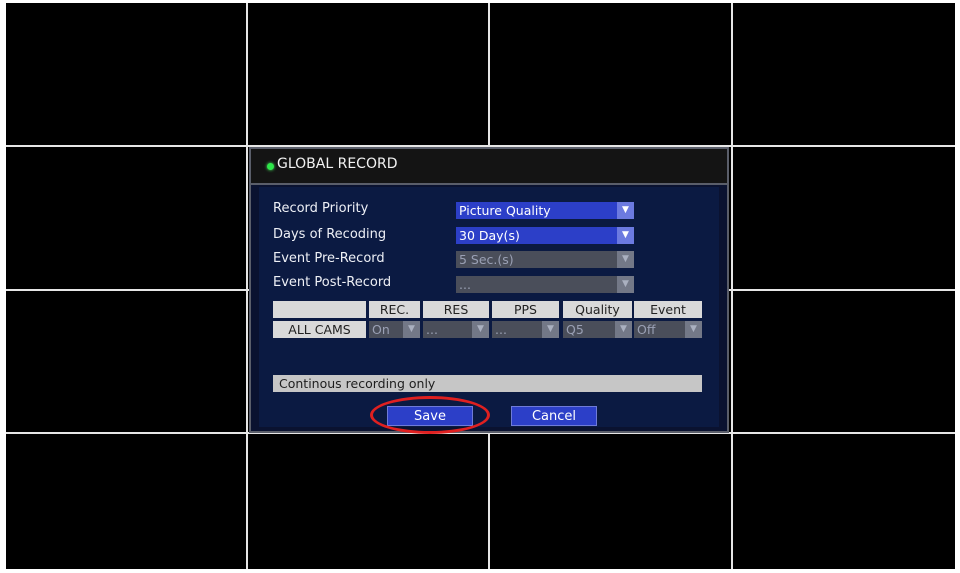 Image resolution: width=960 pixels, height=573 pixels. What do you see at coordinates (456, 329) in the screenshot?
I see `res-select: ... ▼` at bounding box center [456, 329].